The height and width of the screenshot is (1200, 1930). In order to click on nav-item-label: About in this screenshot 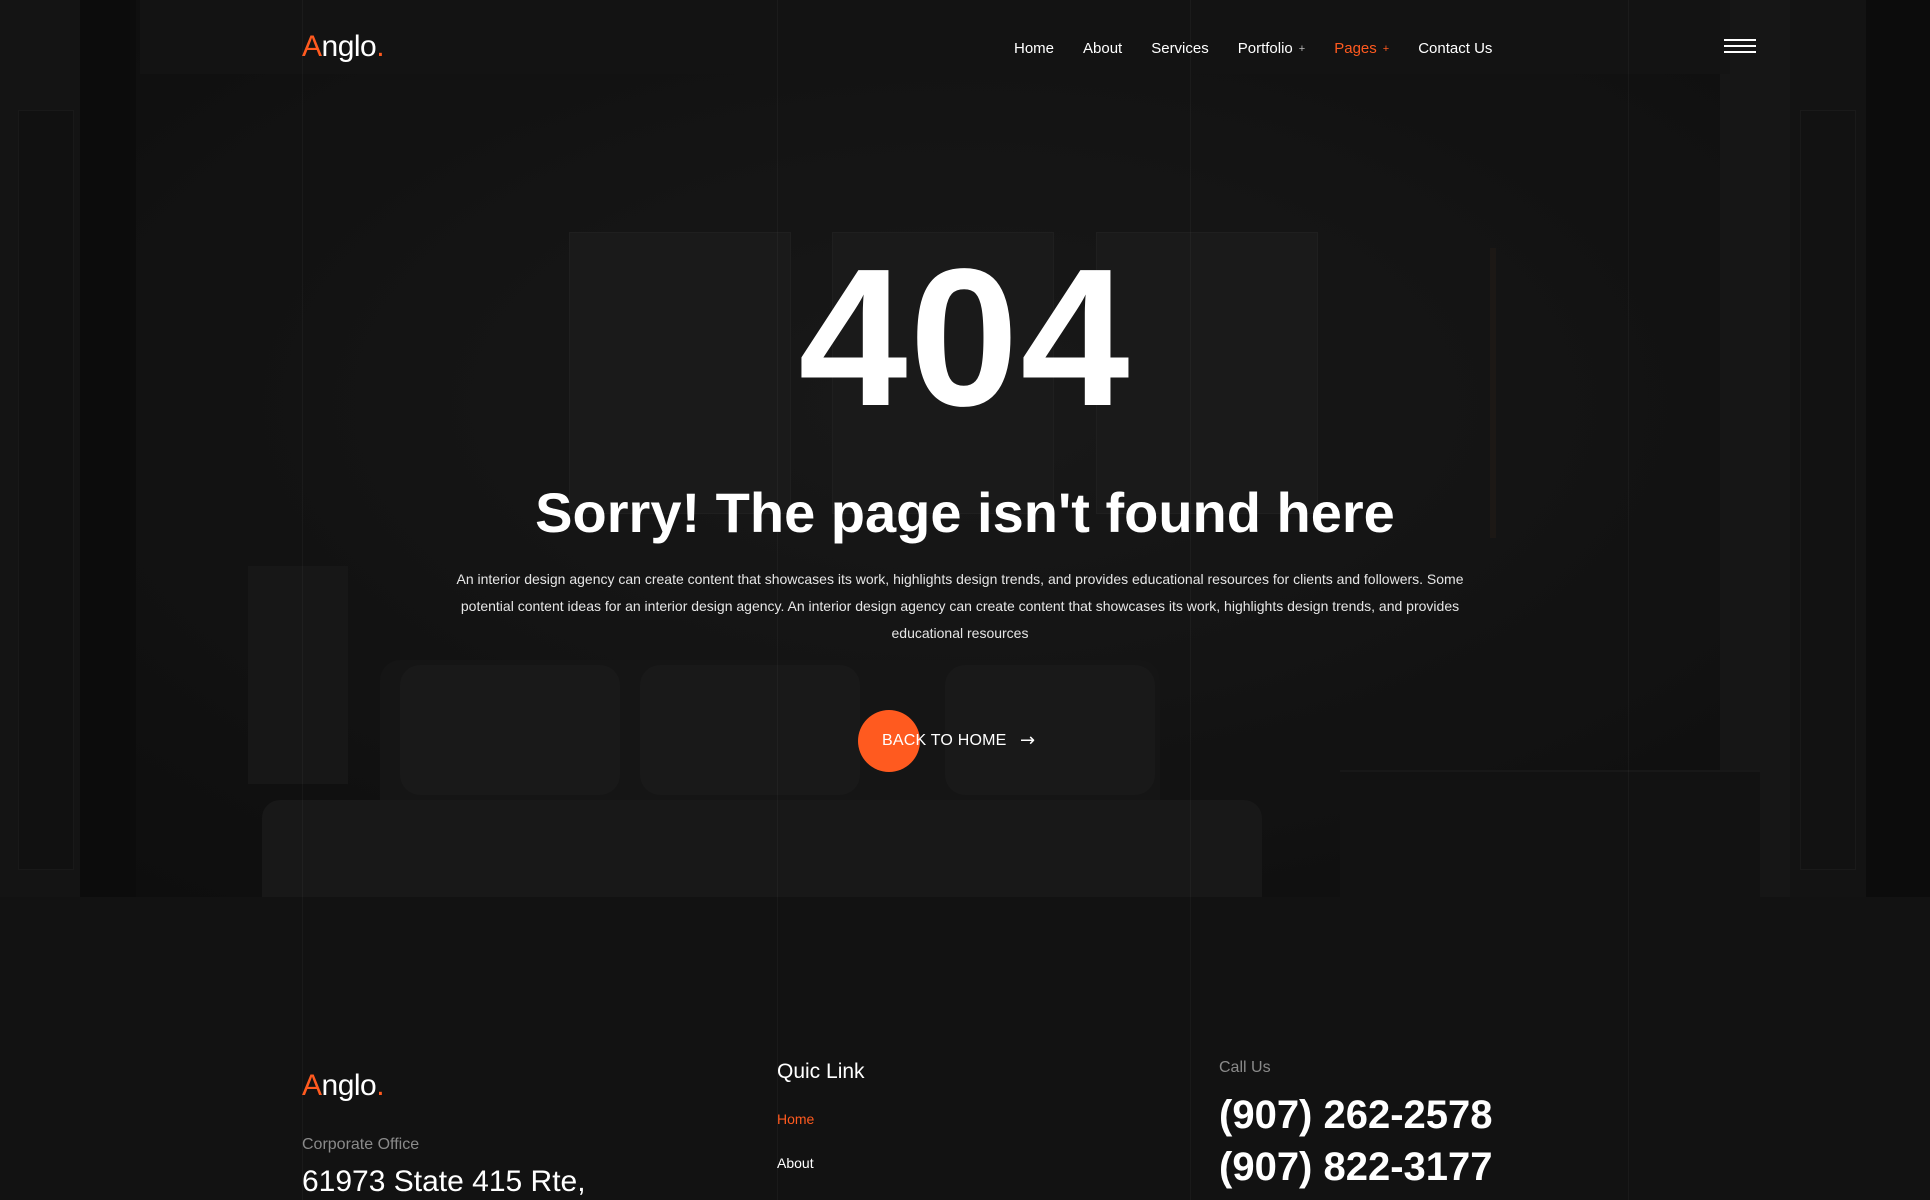, I will do `click(1103, 48)`.